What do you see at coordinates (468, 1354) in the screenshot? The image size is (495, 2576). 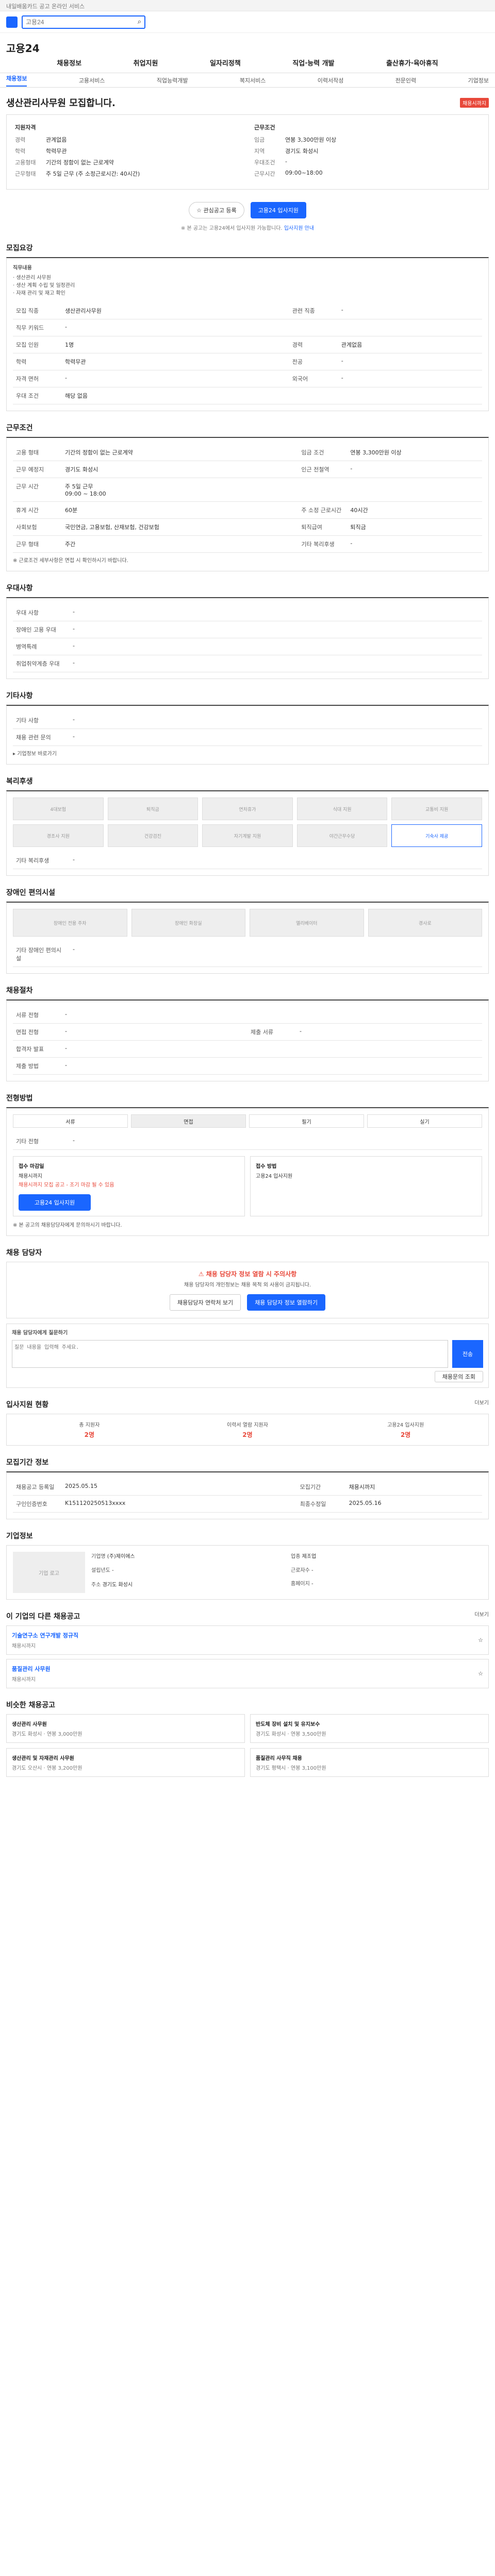 I see `inquiry-send-button: 전송` at bounding box center [468, 1354].